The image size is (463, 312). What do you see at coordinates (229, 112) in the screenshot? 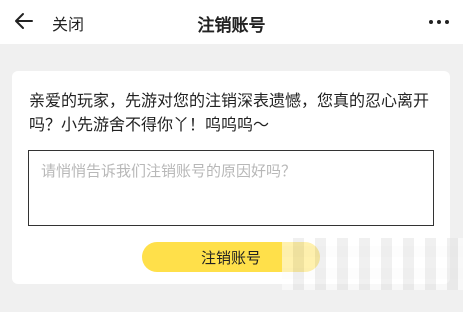
I see `farewell-message: 亲爱的玩家，先游对您的注销深表遗憾，您真的忍心离开吗？小先游舍不得你丫！呜呜呜～` at bounding box center [229, 112].